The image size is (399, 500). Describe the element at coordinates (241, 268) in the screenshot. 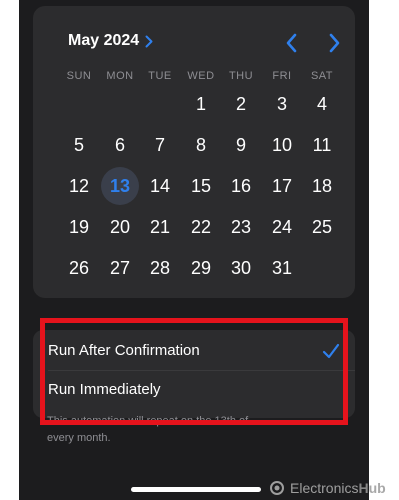

I see `day-cell: 30` at that location.